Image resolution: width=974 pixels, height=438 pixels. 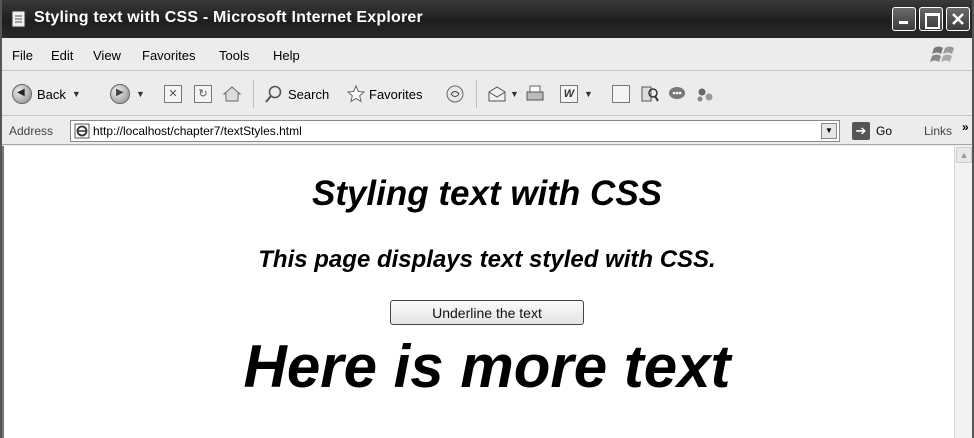 What do you see at coordinates (904, 19) in the screenshot?
I see `minimize-button` at bounding box center [904, 19].